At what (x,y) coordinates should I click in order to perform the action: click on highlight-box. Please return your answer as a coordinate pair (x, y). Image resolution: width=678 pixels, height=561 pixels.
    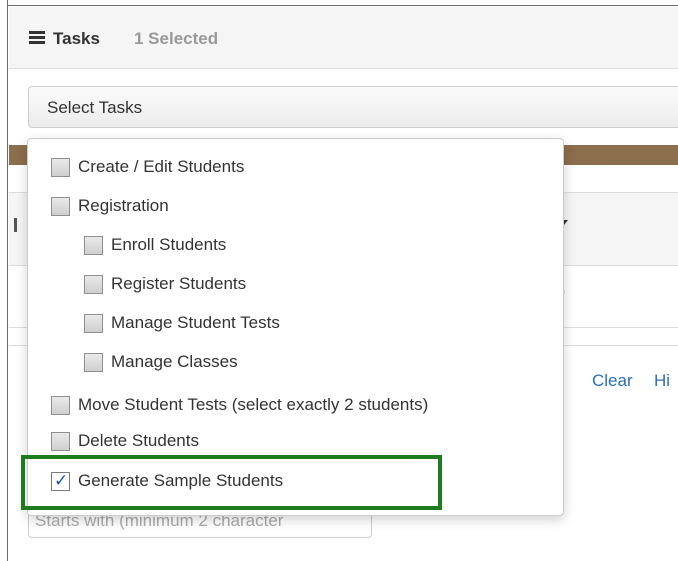
    Looking at the image, I should click on (231, 482).